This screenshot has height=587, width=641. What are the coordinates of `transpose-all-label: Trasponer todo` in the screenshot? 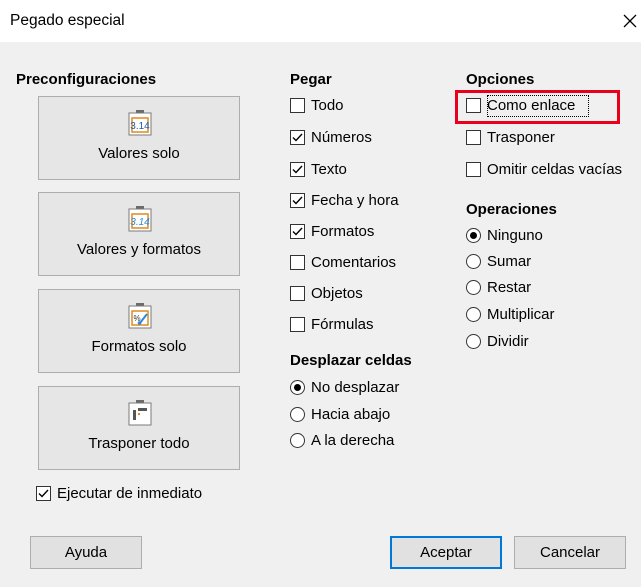 It's located at (139, 443).